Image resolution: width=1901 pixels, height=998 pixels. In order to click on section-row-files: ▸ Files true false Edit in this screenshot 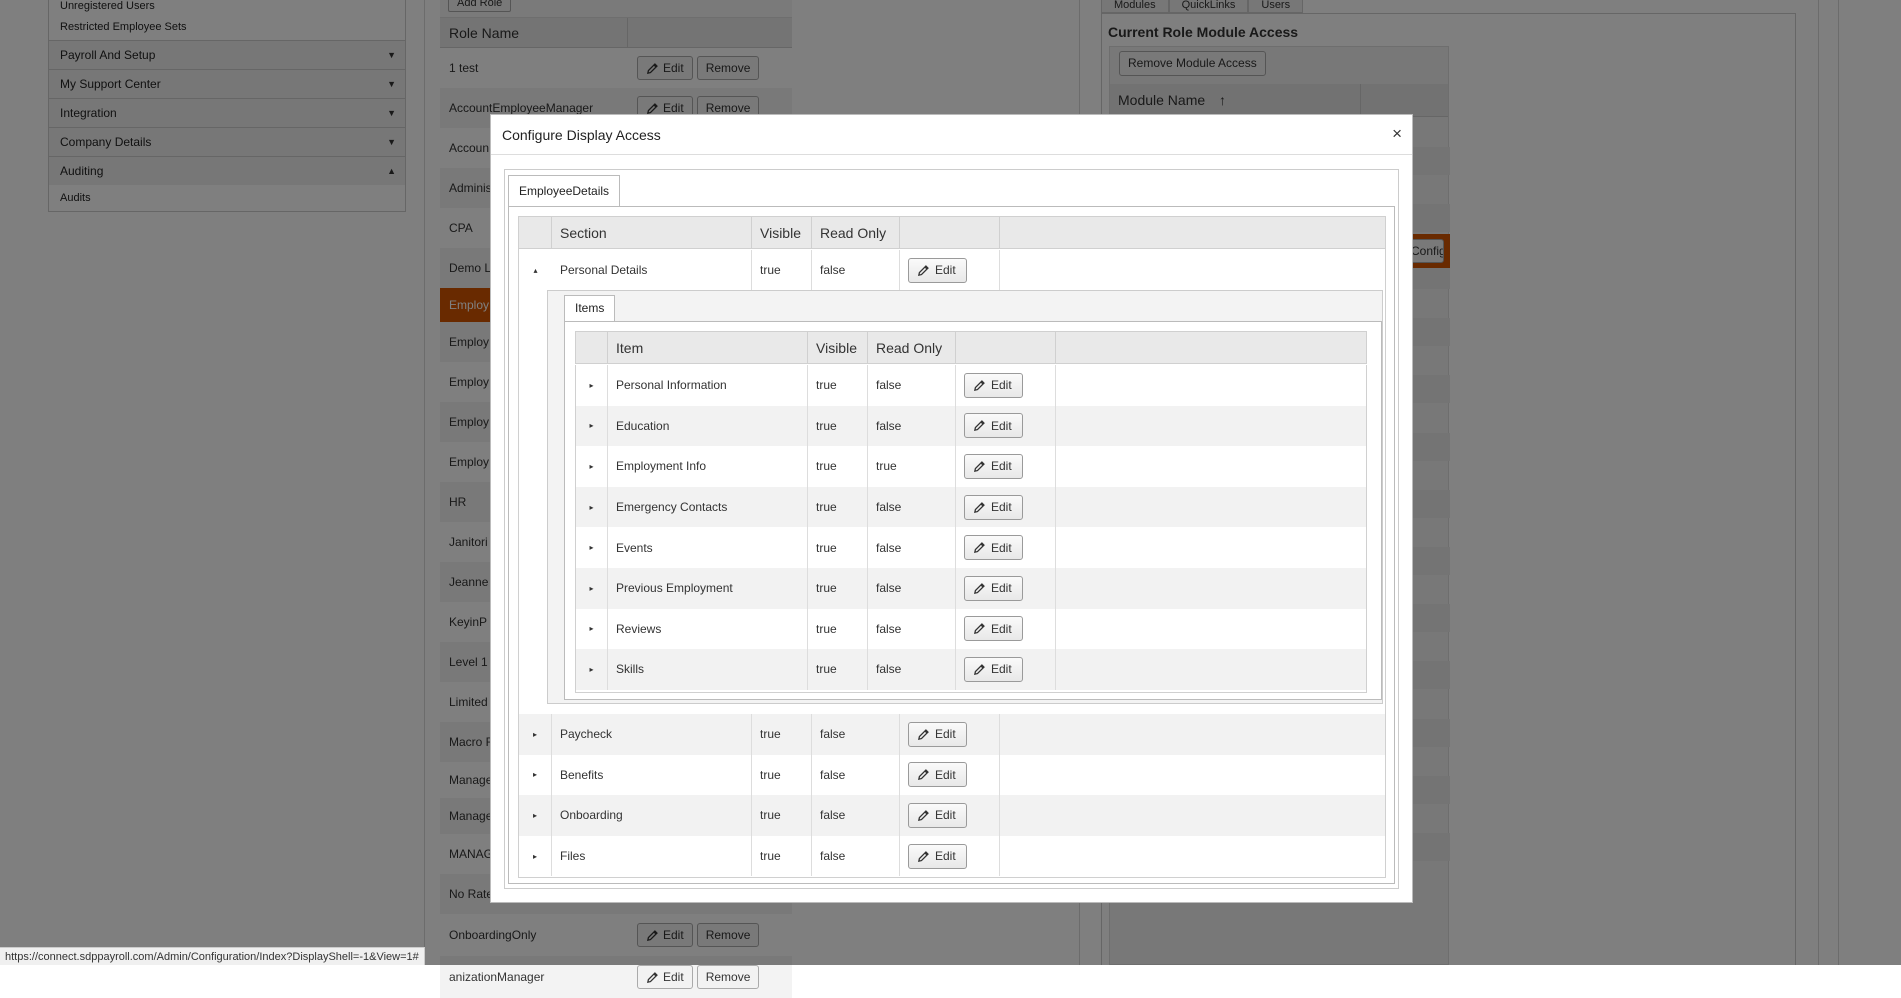, I will do `click(952, 856)`.